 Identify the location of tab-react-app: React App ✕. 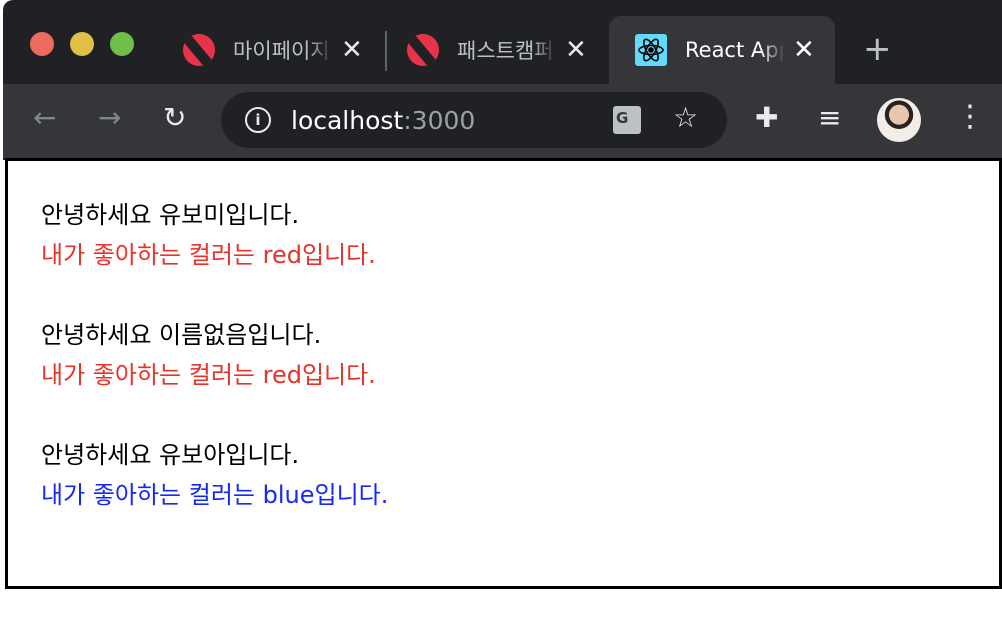
(722, 50).